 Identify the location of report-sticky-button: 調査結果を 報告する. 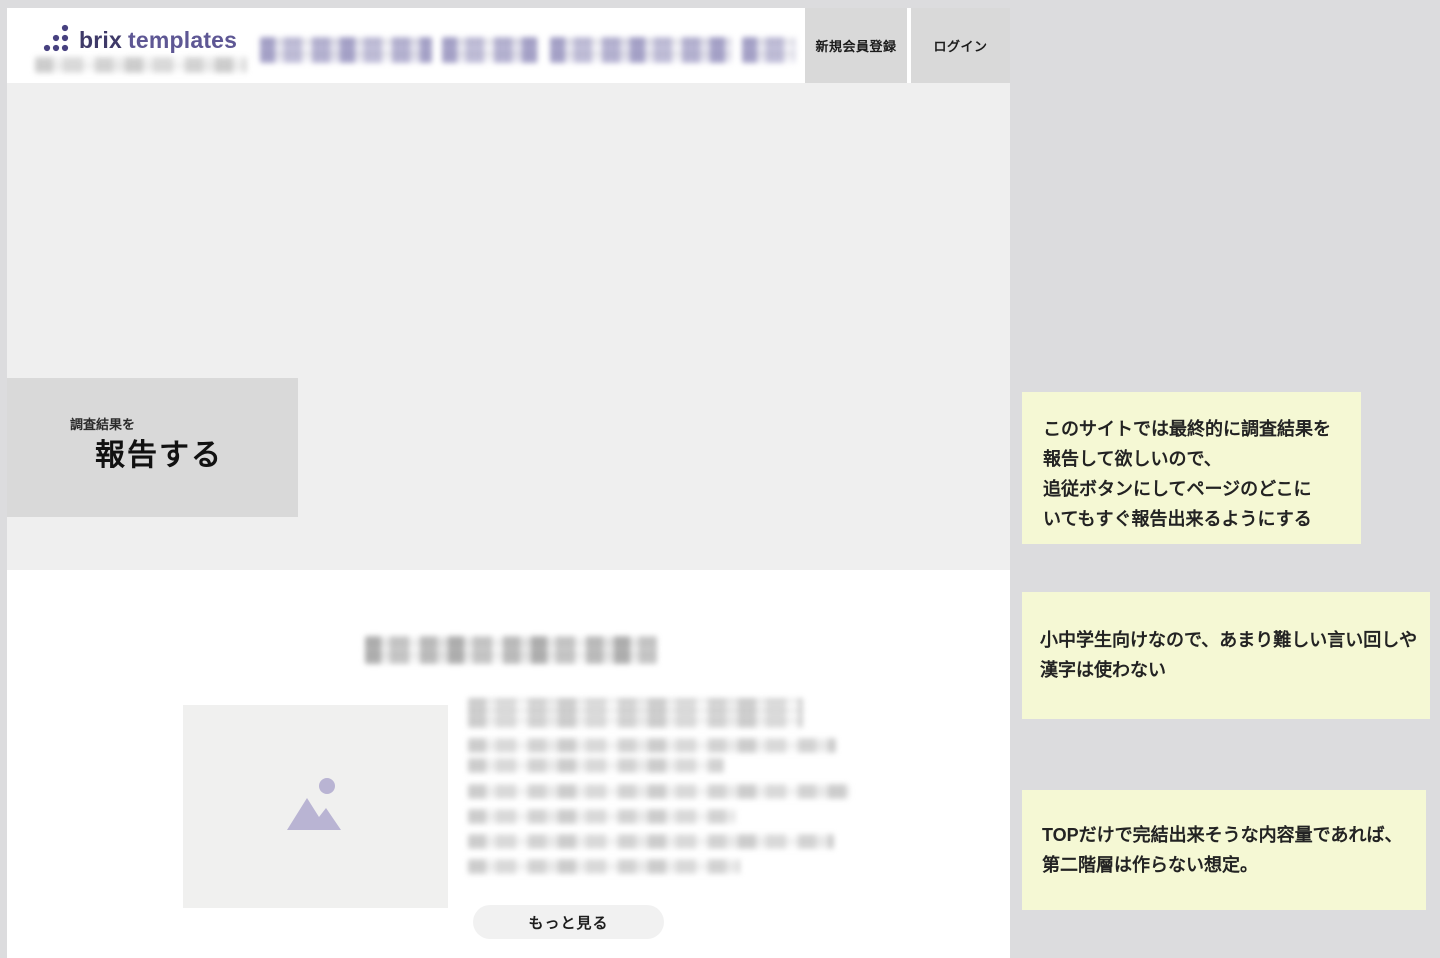
(152, 447).